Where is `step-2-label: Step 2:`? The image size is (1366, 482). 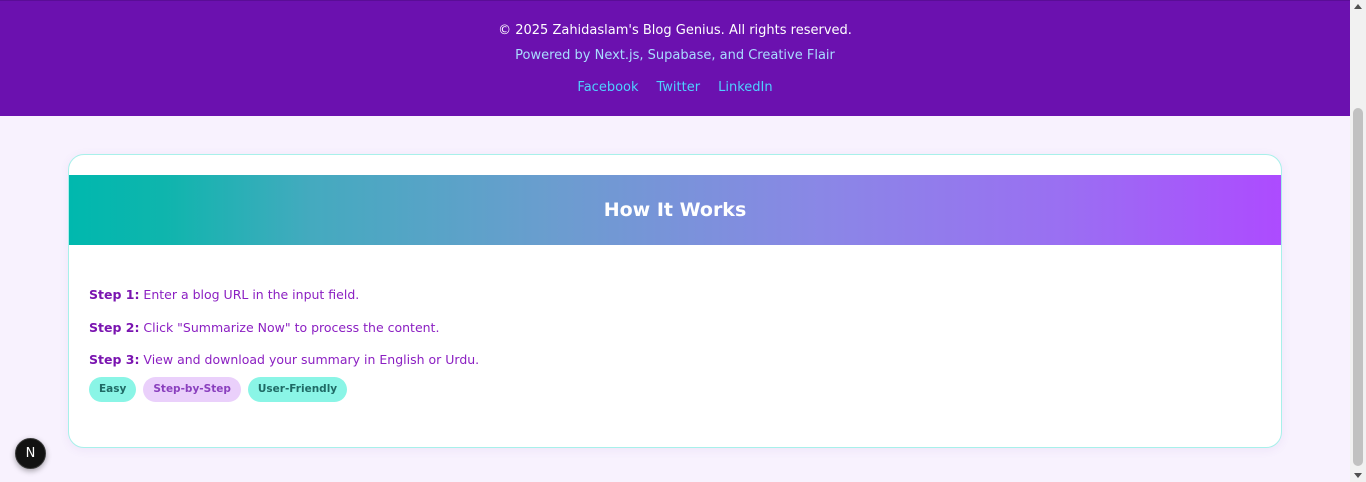 step-2-label: Step 2: is located at coordinates (114, 327).